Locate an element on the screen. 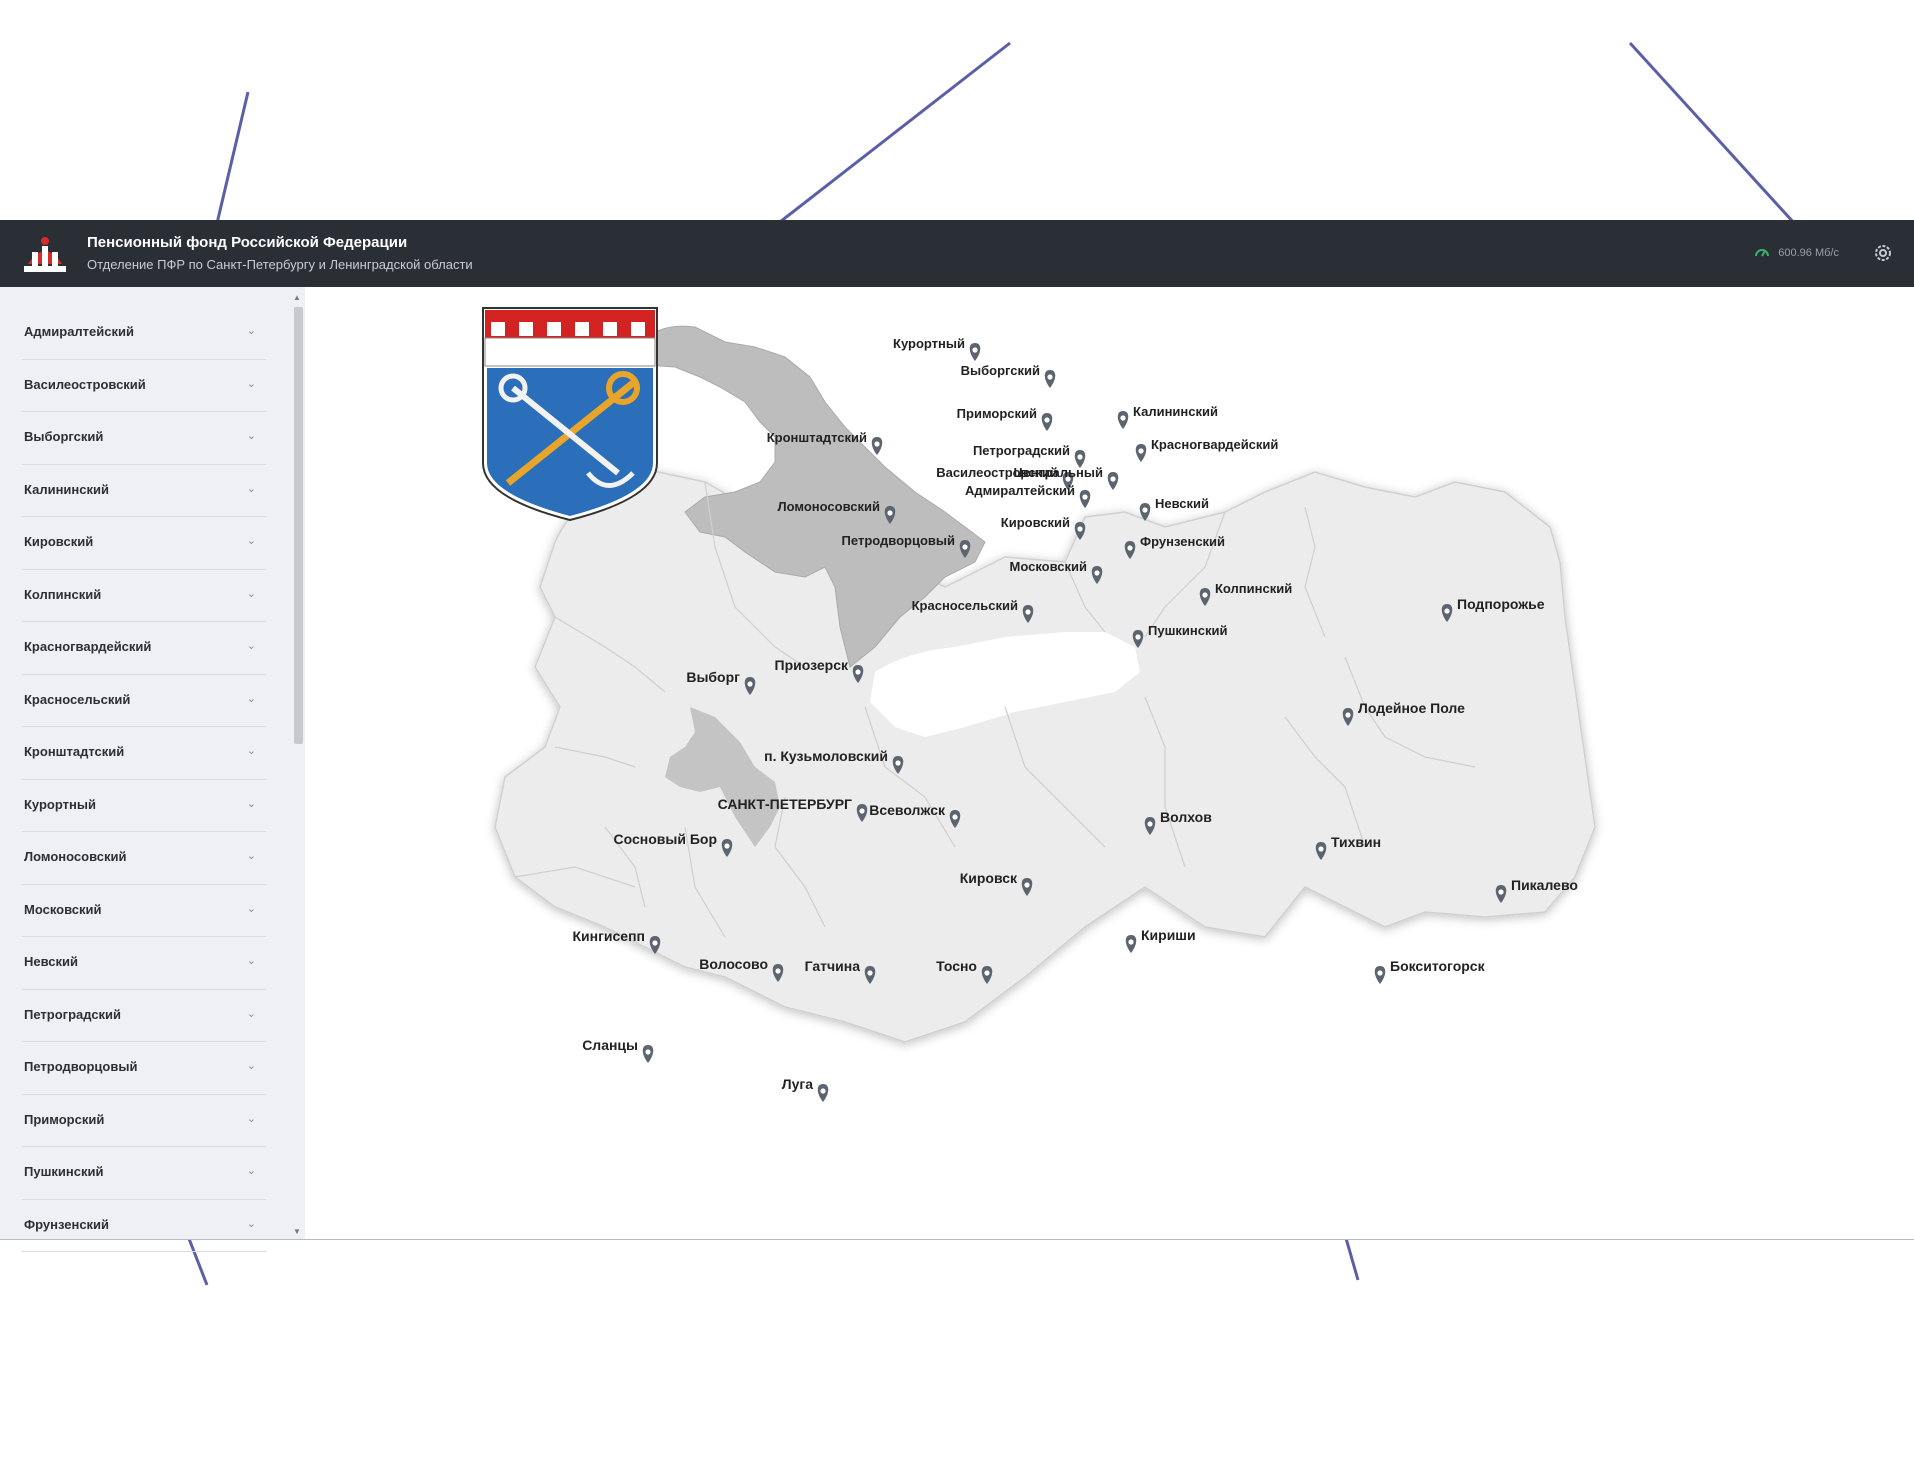 The image size is (1914, 1463). scroll-up-icon: ▲ is located at coordinates (297, 297).